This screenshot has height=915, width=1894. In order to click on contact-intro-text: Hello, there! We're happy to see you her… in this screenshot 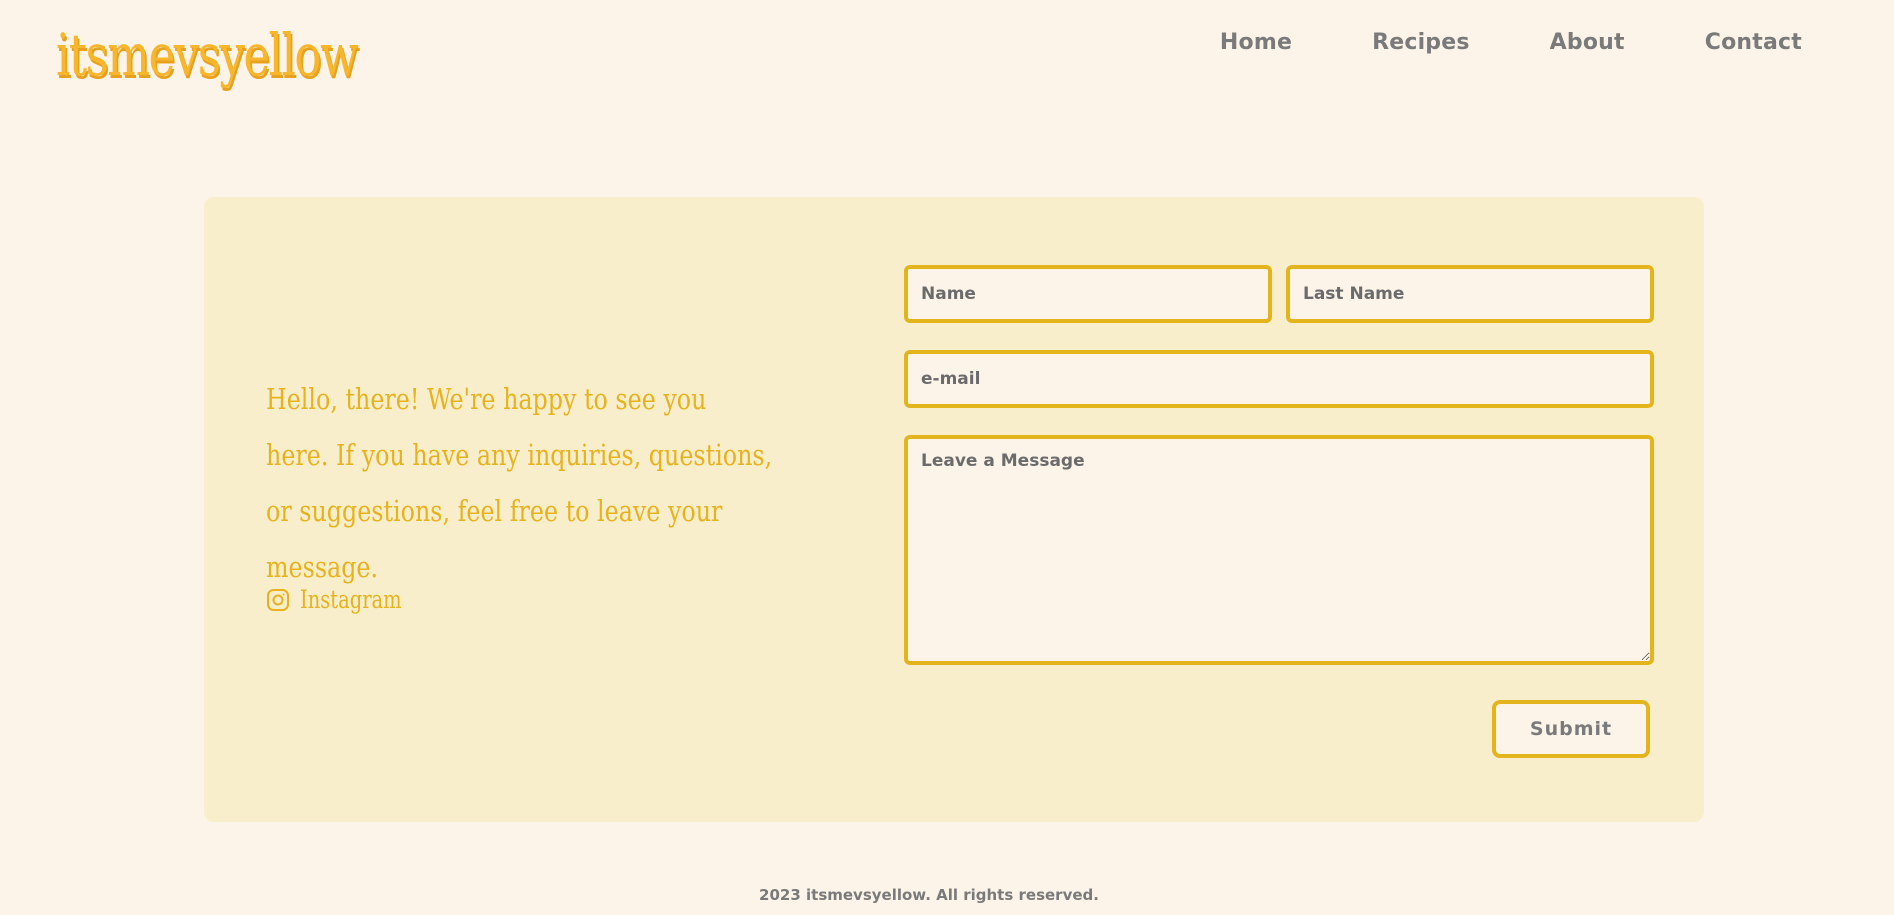, I will do `click(519, 483)`.